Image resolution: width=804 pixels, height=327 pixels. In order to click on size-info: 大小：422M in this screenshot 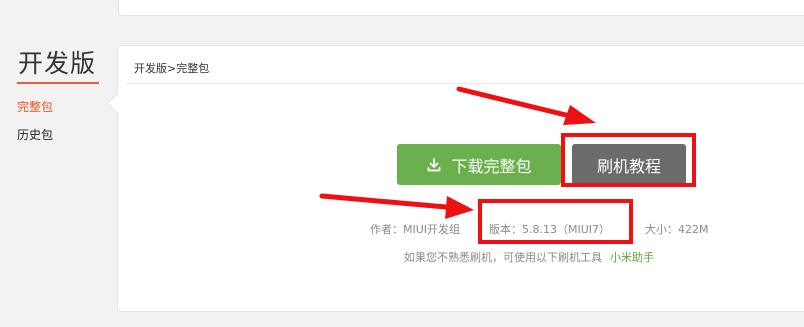, I will do `click(677, 229)`.